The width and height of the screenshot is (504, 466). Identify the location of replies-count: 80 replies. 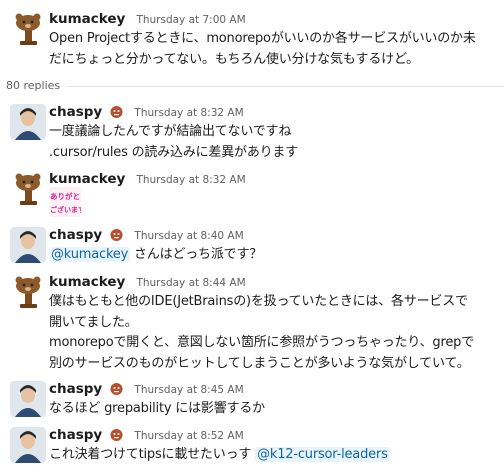
(36, 85).